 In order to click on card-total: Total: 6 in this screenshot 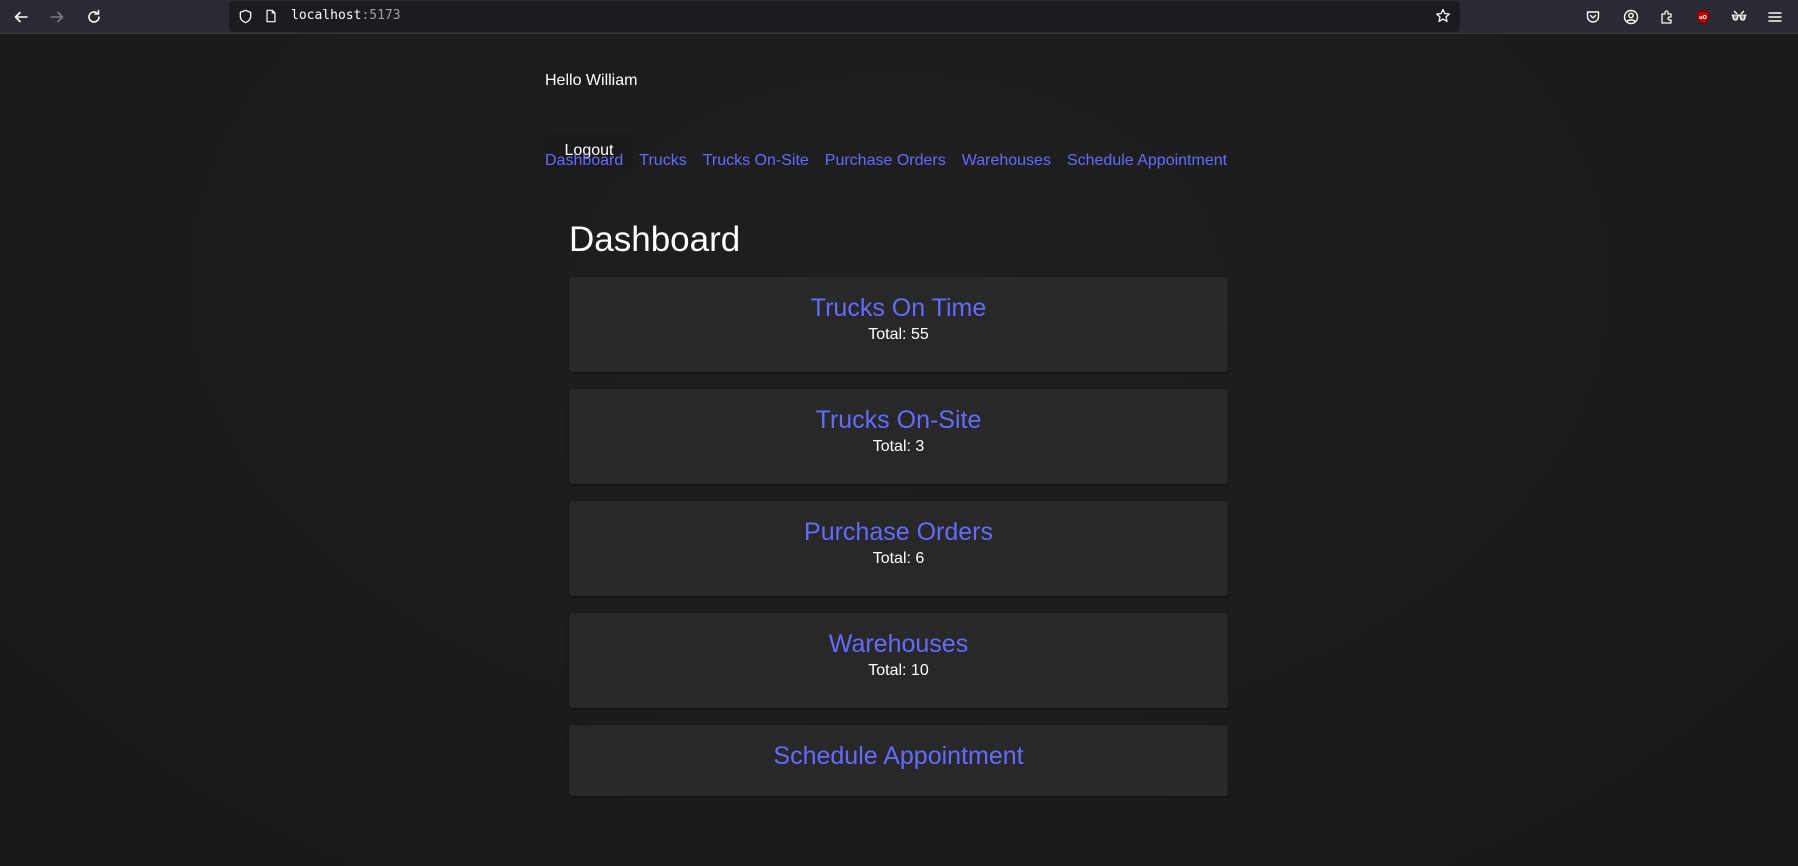, I will do `click(898, 558)`.